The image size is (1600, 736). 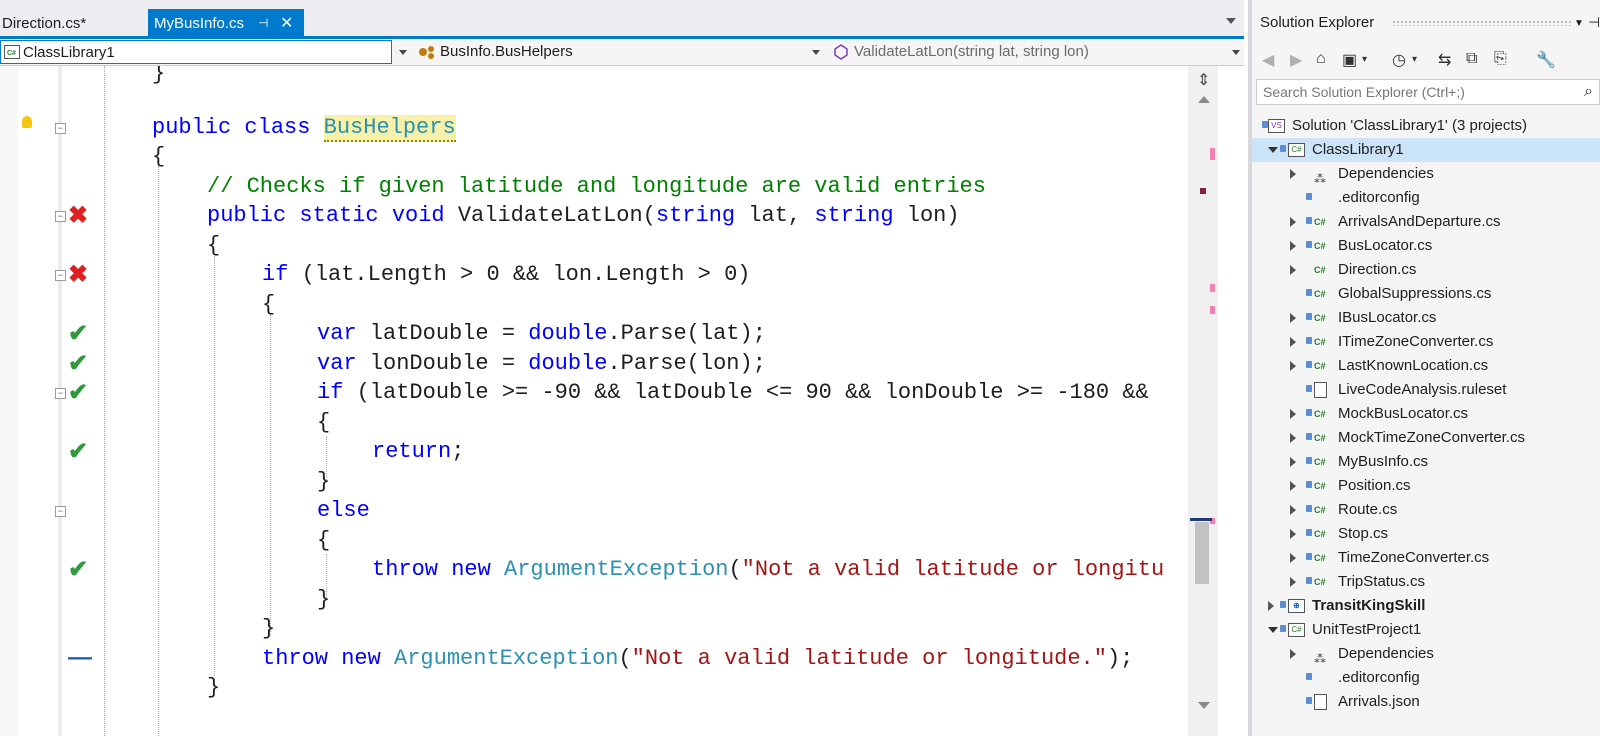 I want to click on pin-icon: ⊣, so click(x=263, y=23).